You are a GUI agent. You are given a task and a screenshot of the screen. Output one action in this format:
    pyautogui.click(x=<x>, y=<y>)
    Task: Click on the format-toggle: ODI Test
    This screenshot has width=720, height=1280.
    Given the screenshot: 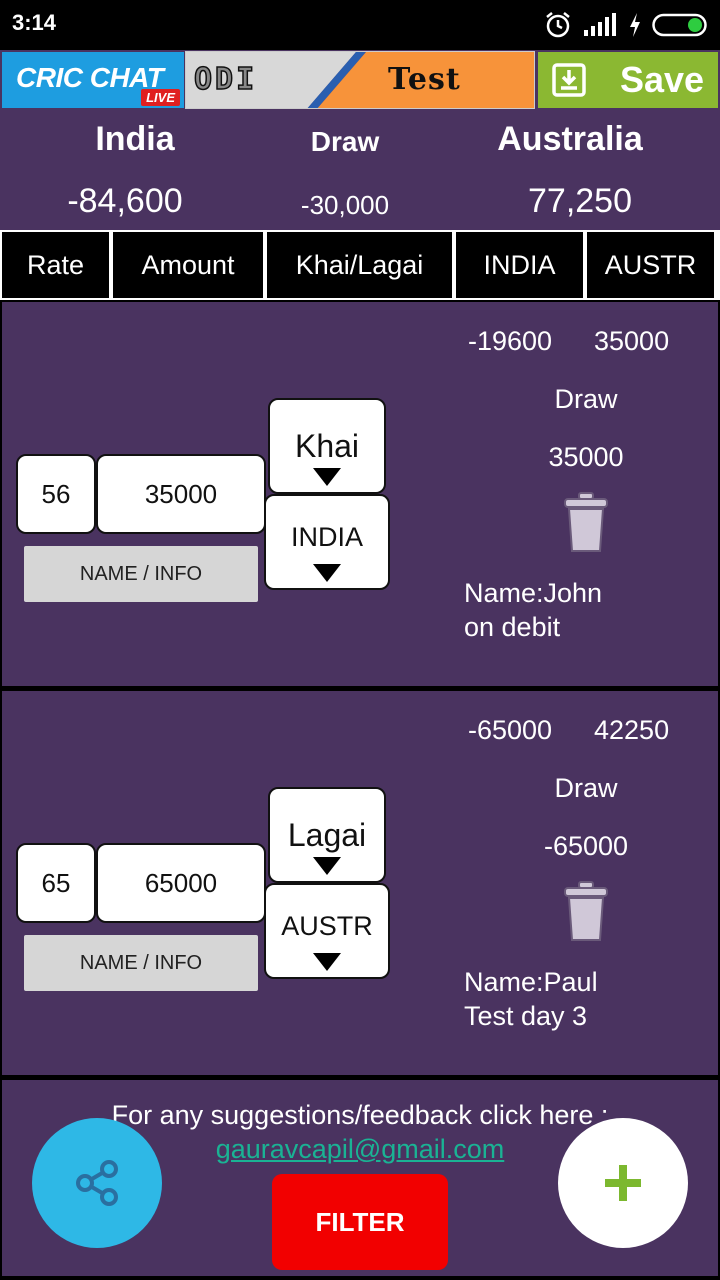 What is the action you would take?
    pyautogui.click(x=360, y=80)
    